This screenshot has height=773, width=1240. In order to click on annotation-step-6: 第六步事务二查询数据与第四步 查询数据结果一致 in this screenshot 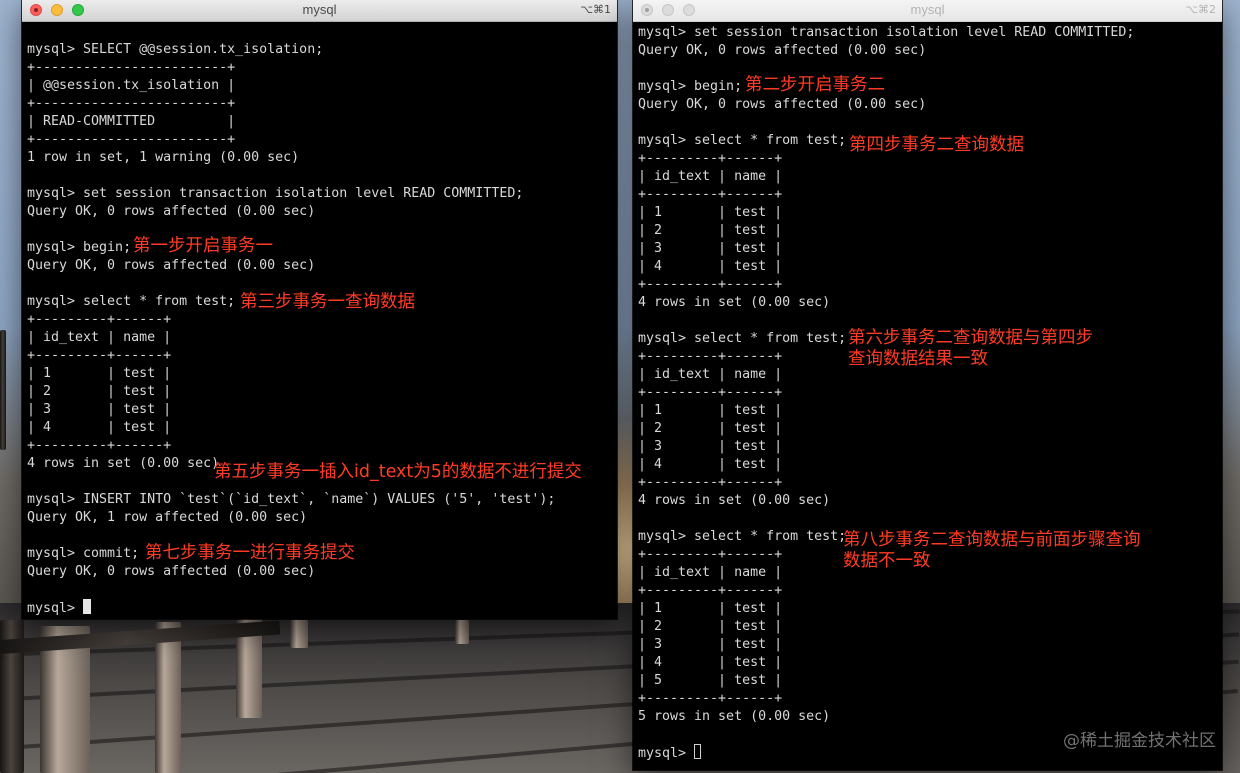, I will do `click(970, 348)`.